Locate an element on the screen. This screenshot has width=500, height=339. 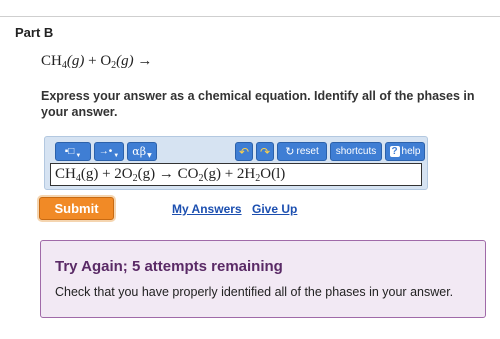
arrows-button: →• ▼ is located at coordinates (109, 151).